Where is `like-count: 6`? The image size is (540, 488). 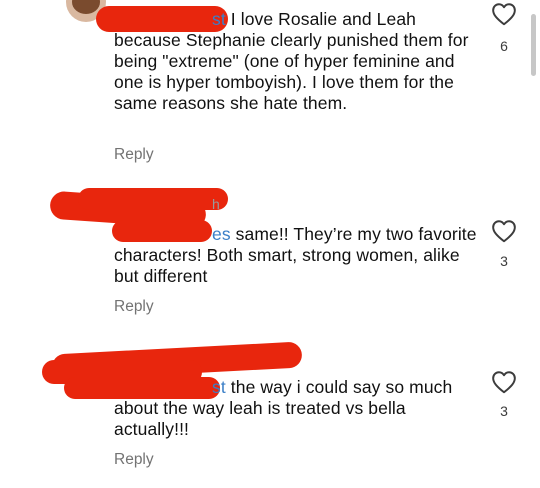
like-count: 6 is located at coordinates (504, 46).